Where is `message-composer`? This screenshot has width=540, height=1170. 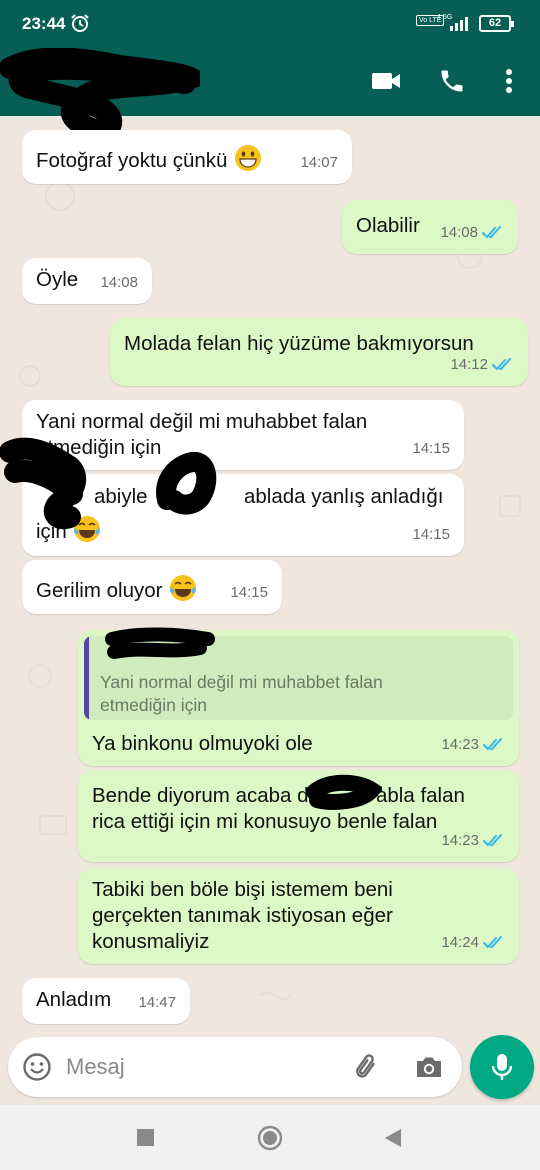 message-composer is located at coordinates (235, 1067).